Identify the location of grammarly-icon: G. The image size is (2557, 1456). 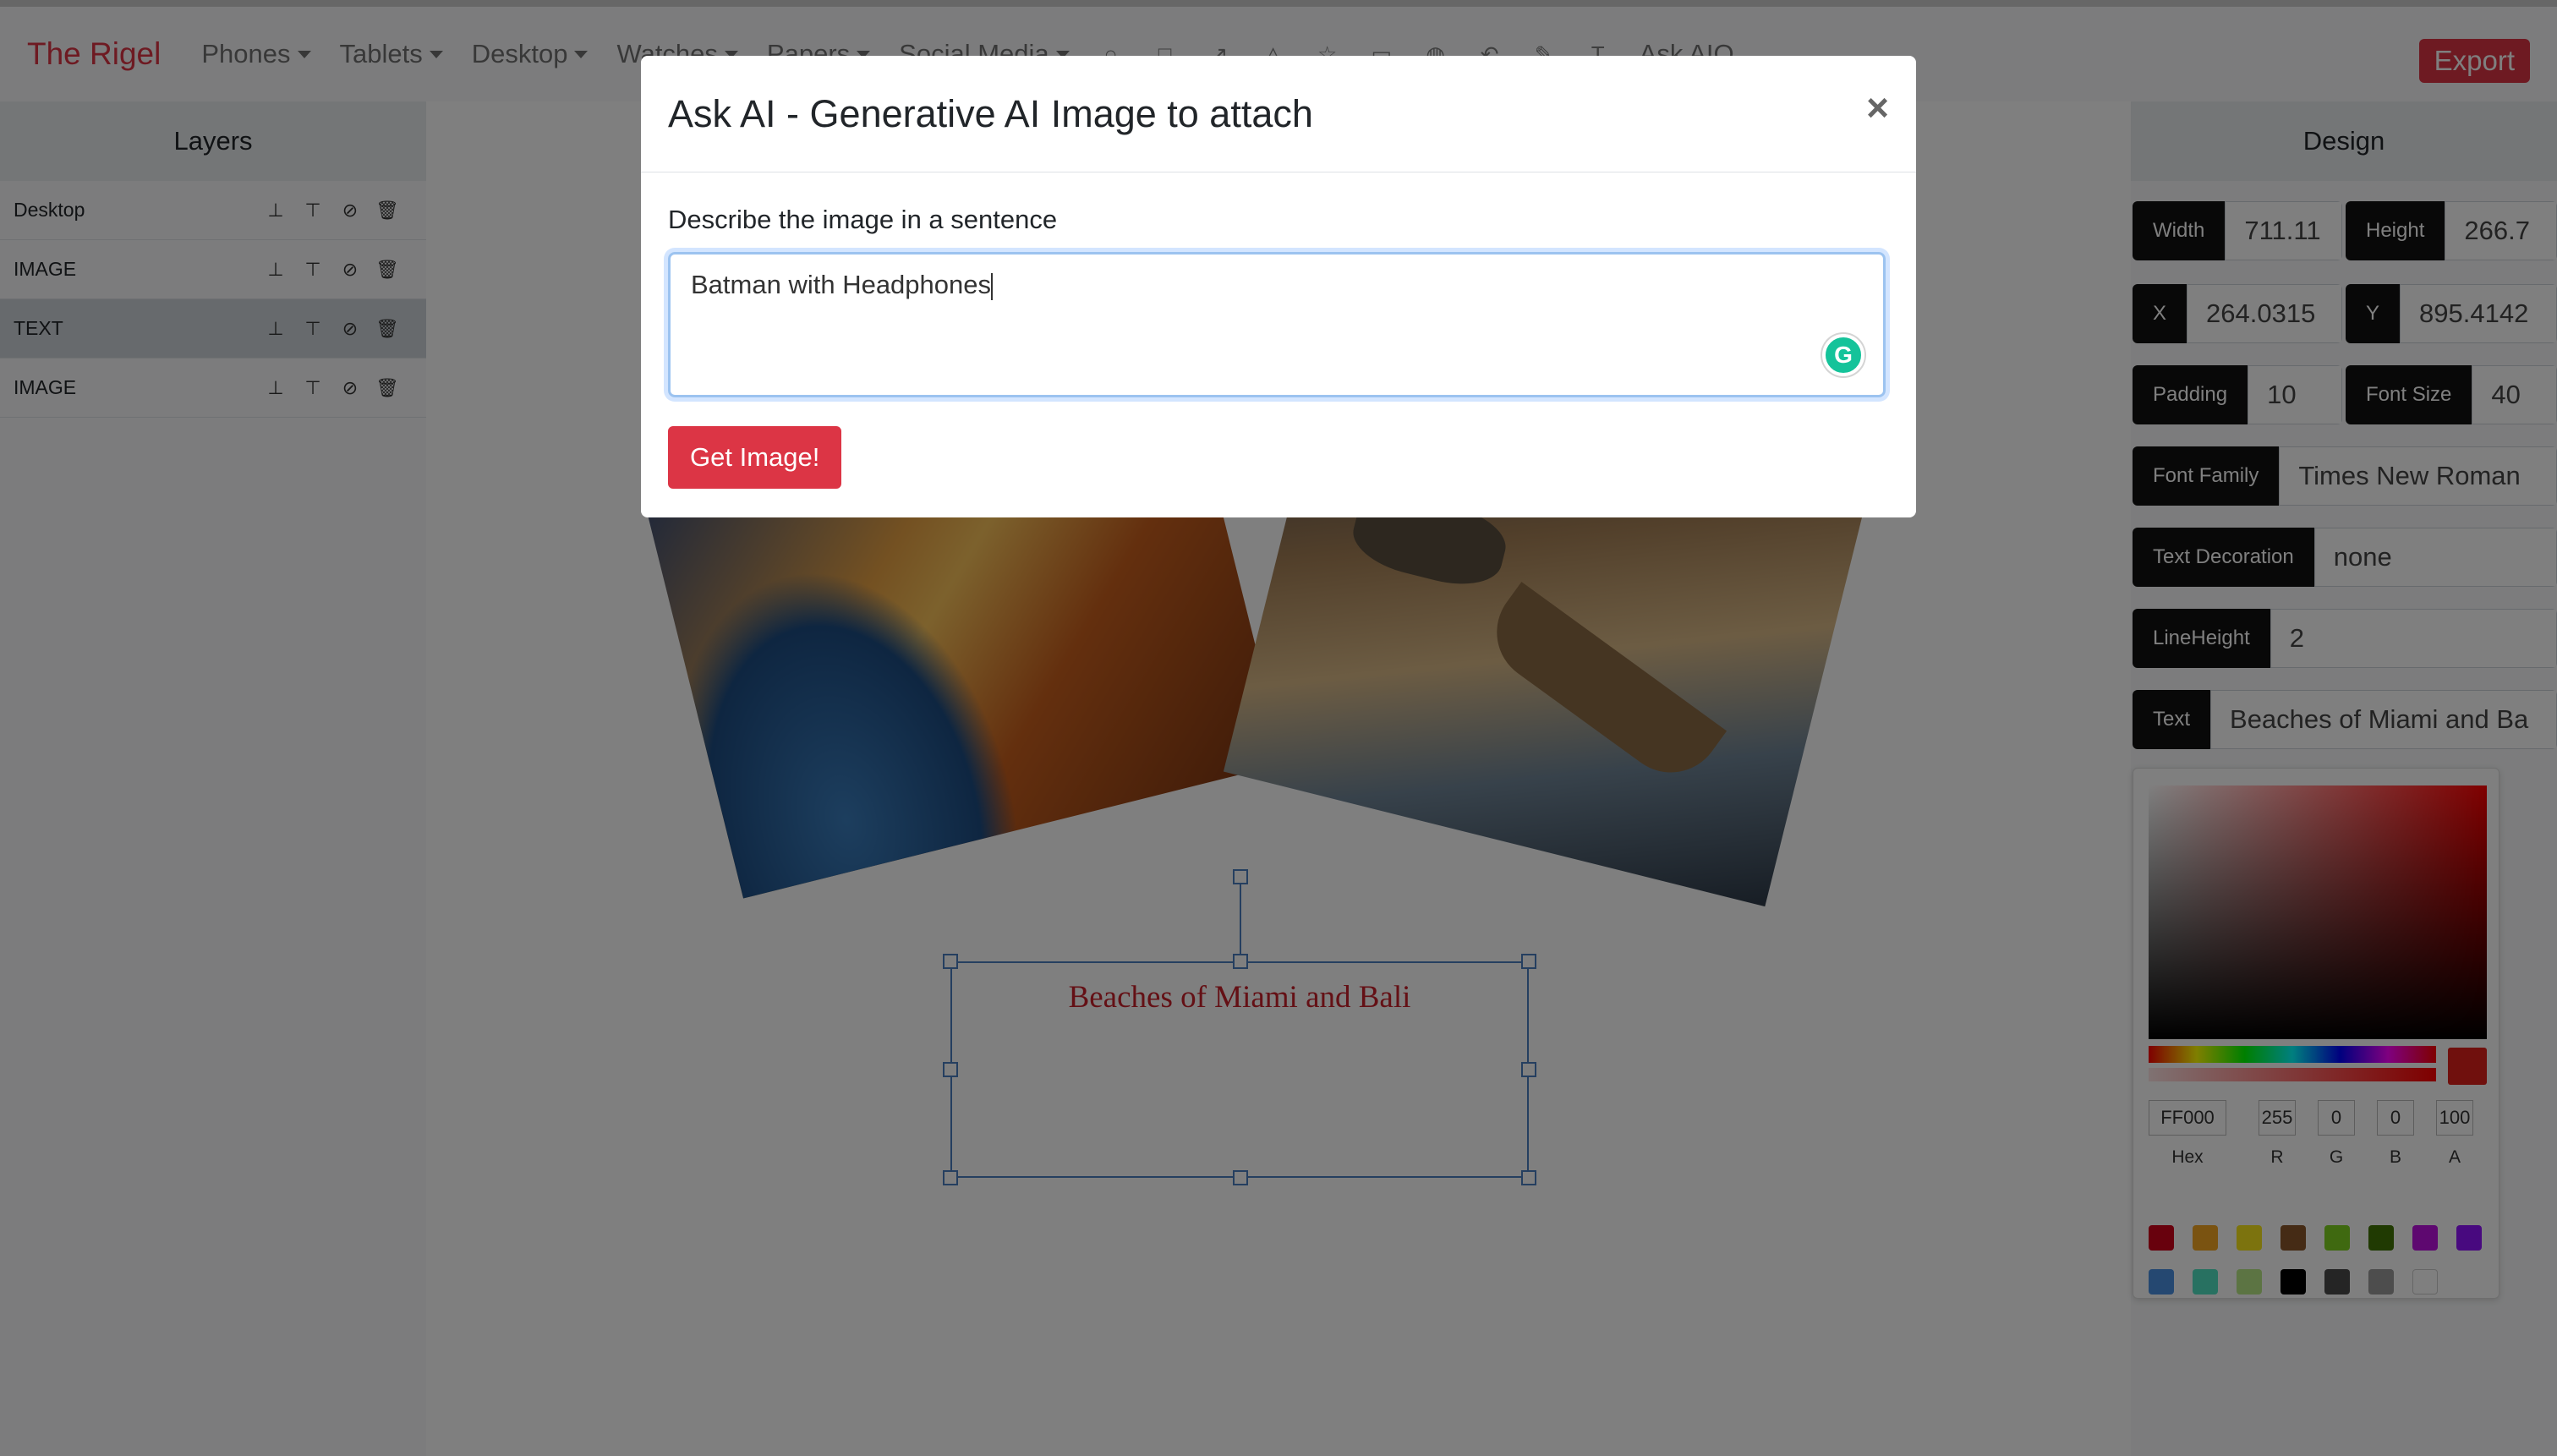
(1843, 355).